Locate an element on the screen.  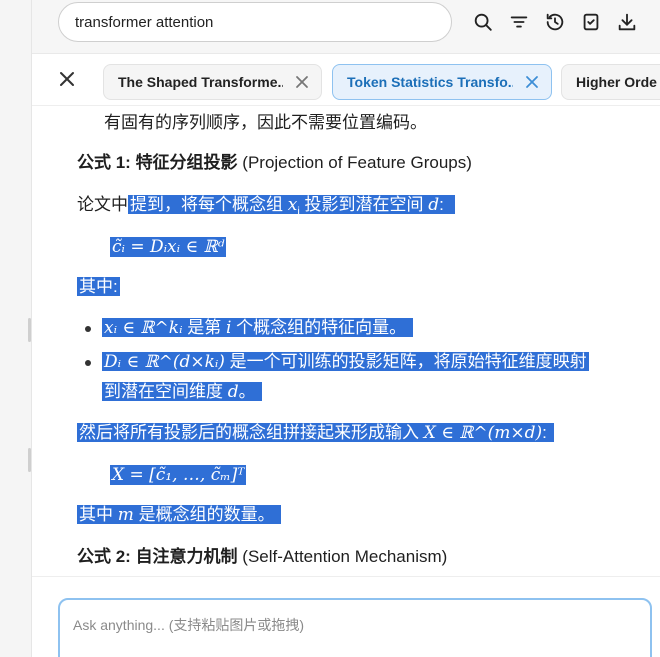
selected-text: Dᵢ ∈ ℝ^(d×kᵢ) 是一个可训练的投影矩阵，将原始特征维度映射 is located at coordinates (345, 362).